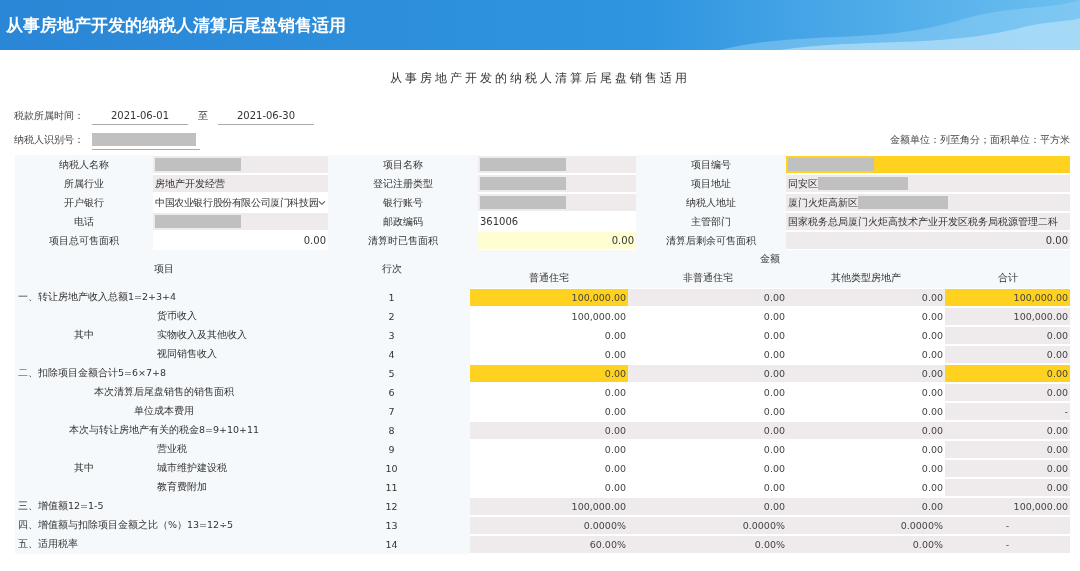  Describe the element at coordinates (187, 354) in the screenshot. I see `row-label: 视同销售收入` at that location.